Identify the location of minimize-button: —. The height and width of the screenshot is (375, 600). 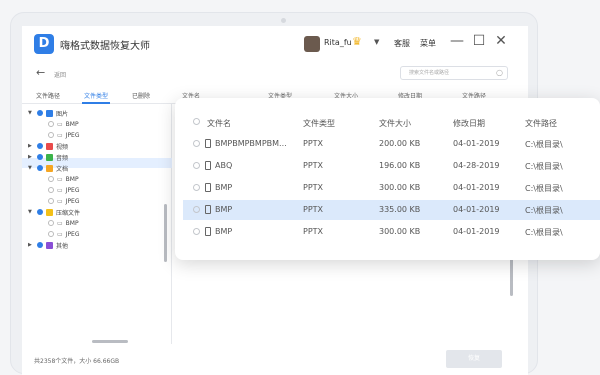
(457, 41).